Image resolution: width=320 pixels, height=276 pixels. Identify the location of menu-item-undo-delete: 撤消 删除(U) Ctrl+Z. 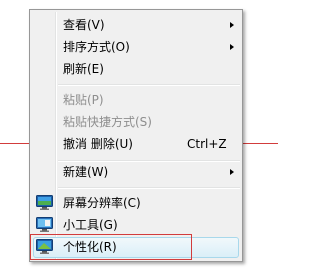
(136, 144).